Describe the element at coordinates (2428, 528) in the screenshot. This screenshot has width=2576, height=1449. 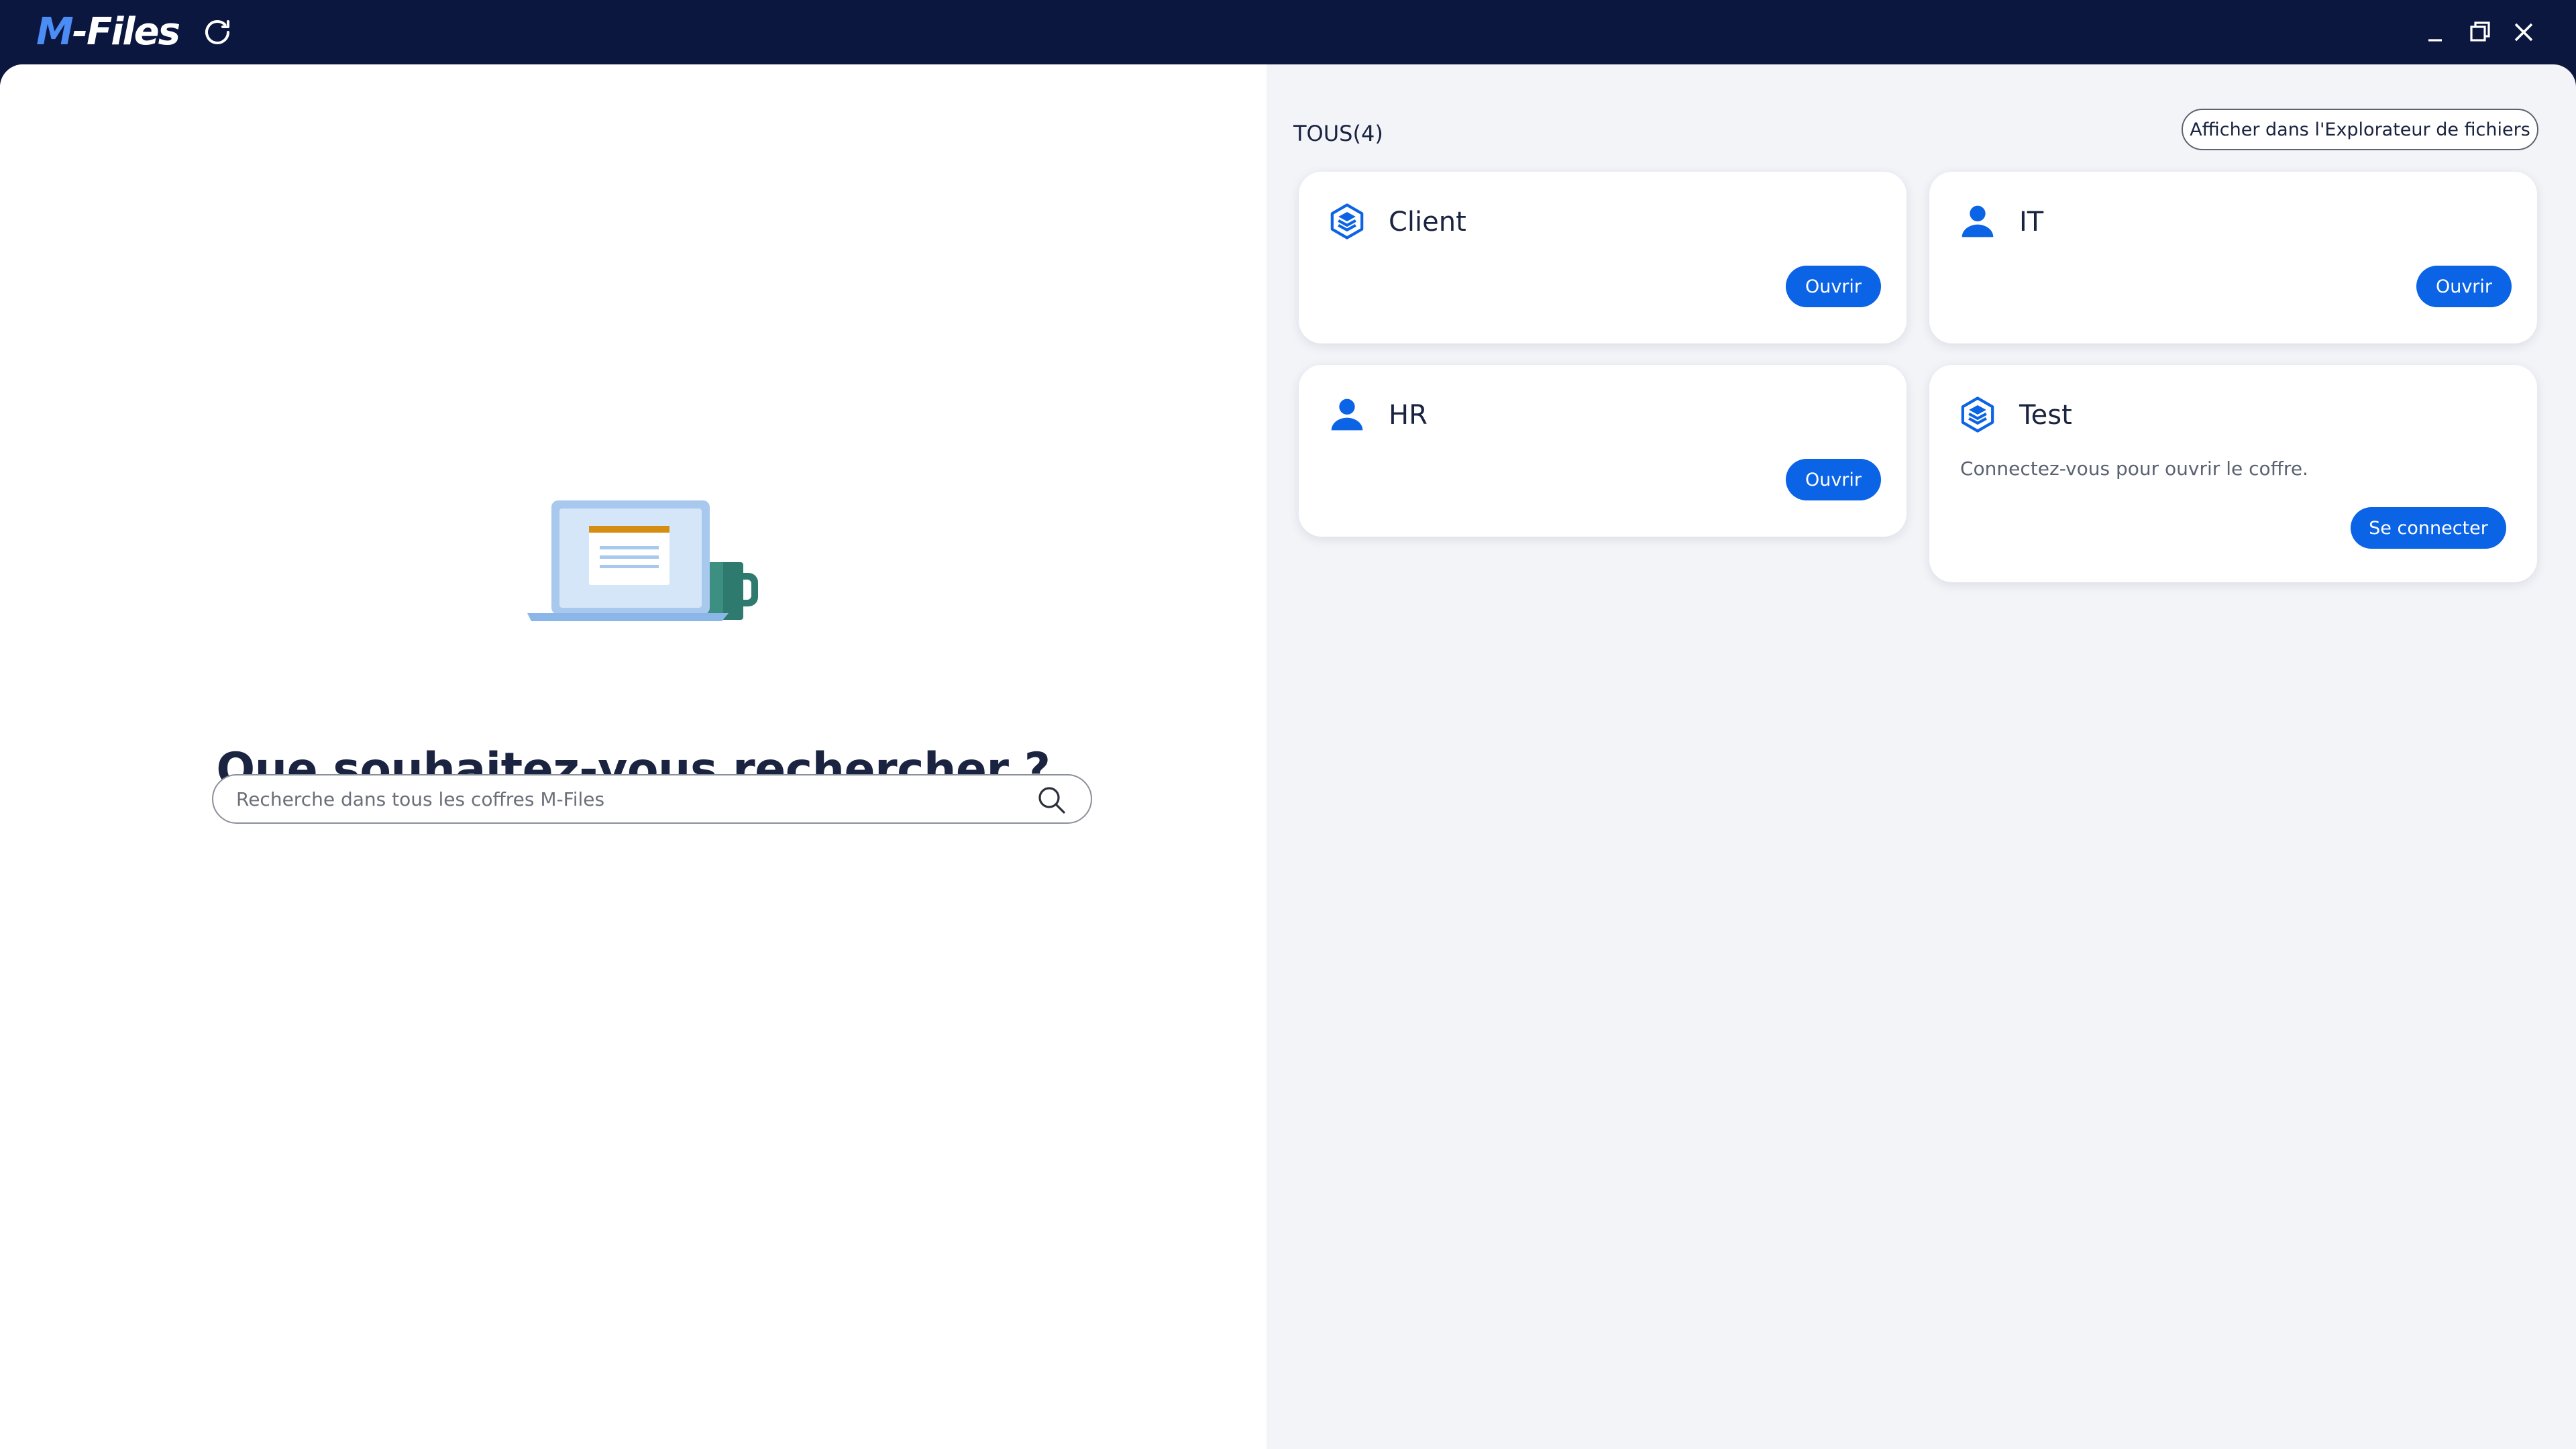
I see `log-in-button: Se connecter` at that location.